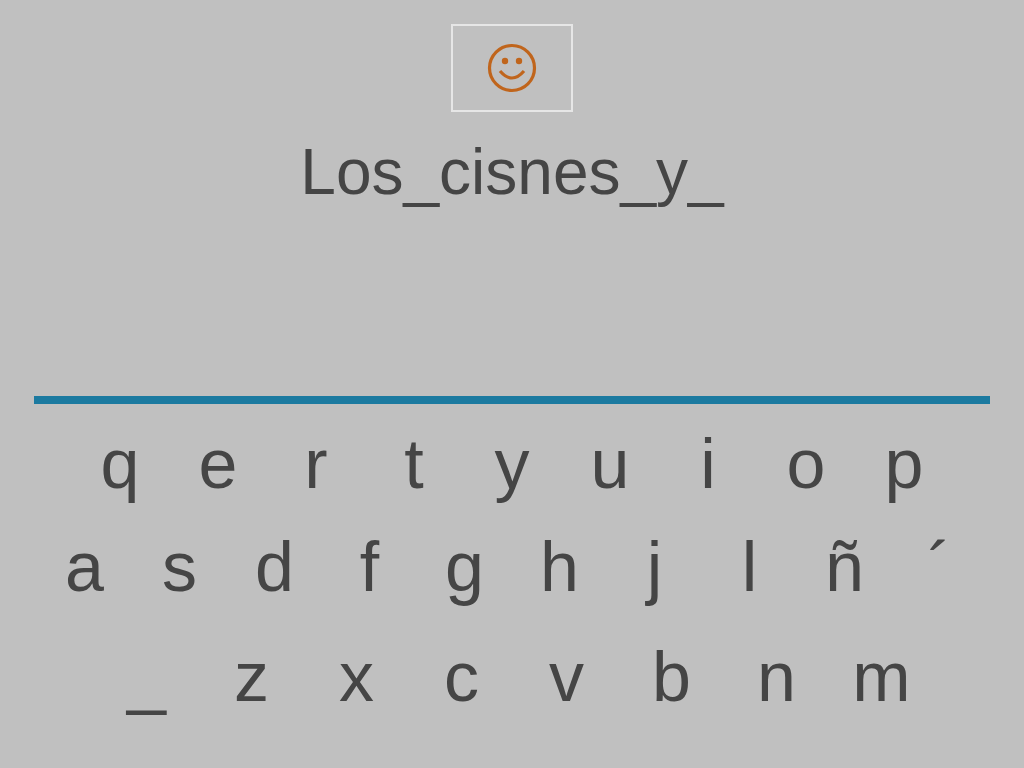  What do you see at coordinates (464, 567) in the screenshot?
I see `letter-key: g` at bounding box center [464, 567].